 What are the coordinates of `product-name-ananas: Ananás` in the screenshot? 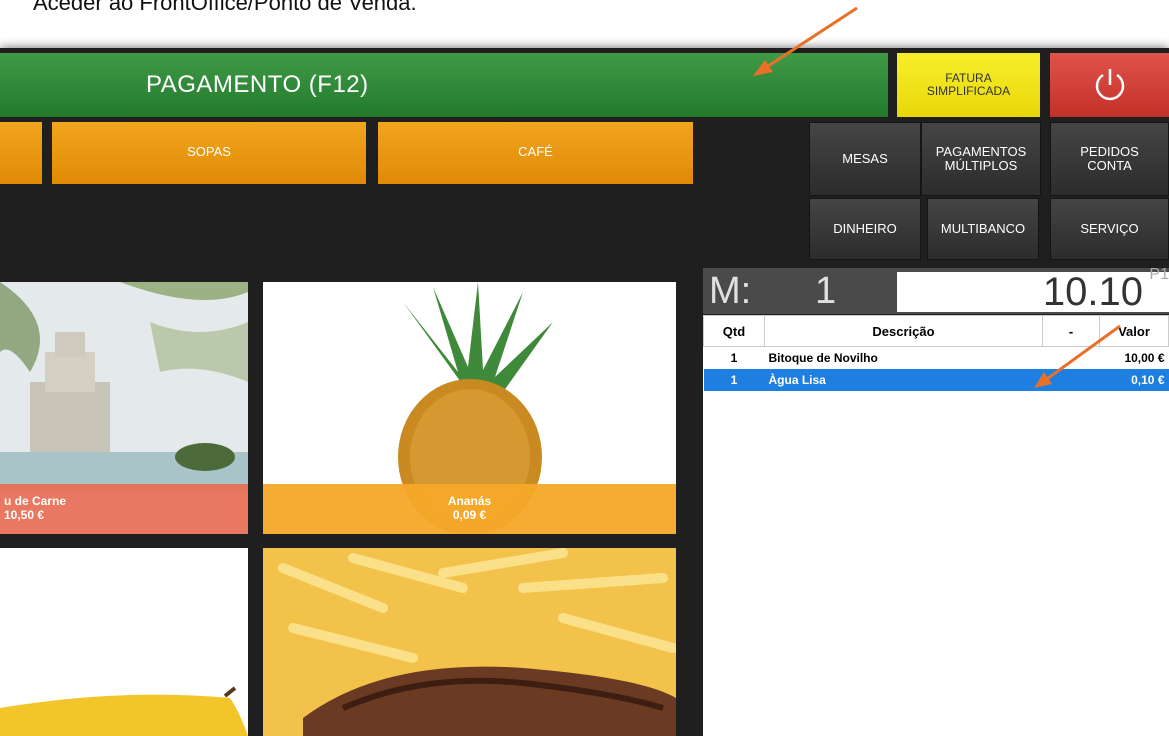 It's located at (469, 501).